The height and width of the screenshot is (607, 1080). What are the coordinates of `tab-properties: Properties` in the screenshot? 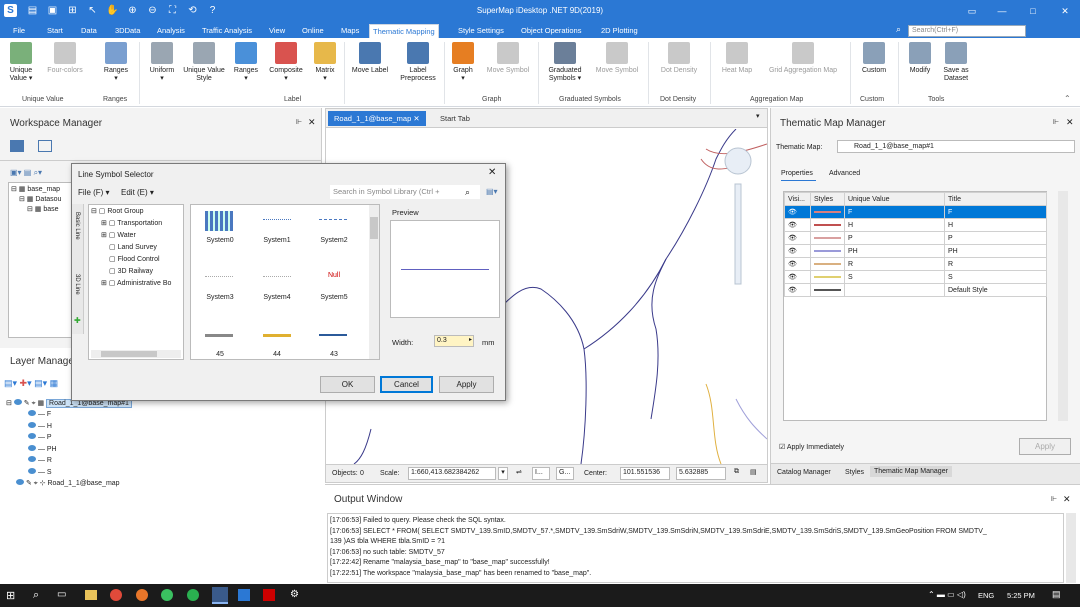 It's located at (797, 173).